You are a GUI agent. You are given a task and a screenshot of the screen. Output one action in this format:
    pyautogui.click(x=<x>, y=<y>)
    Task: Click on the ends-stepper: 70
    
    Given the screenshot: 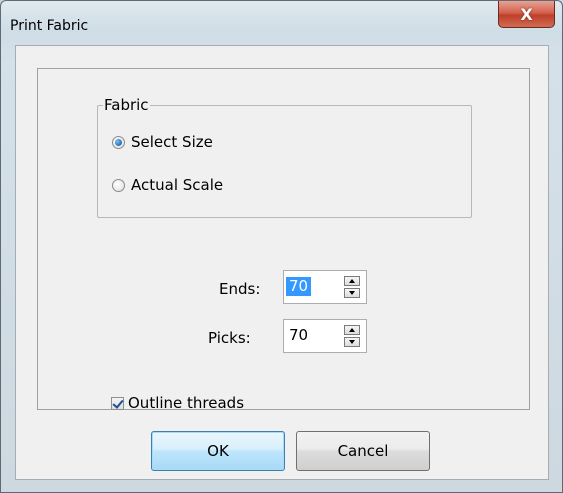 What is the action you would take?
    pyautogui.click(x=325, y=287)
    